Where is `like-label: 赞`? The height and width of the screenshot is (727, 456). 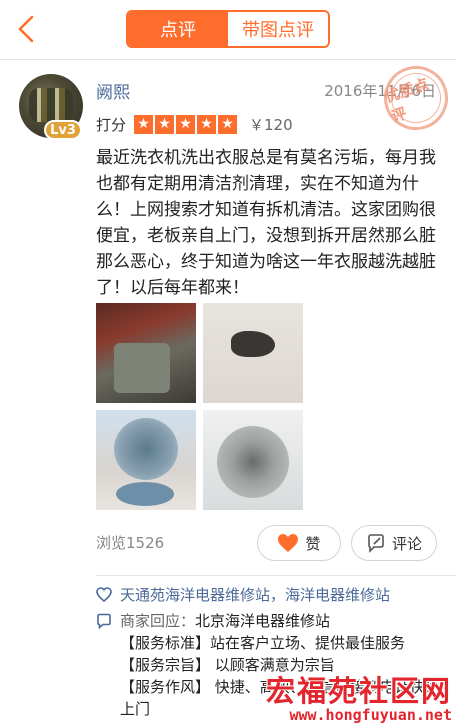
like-label: 赞 is located at coordinates (313, 543).